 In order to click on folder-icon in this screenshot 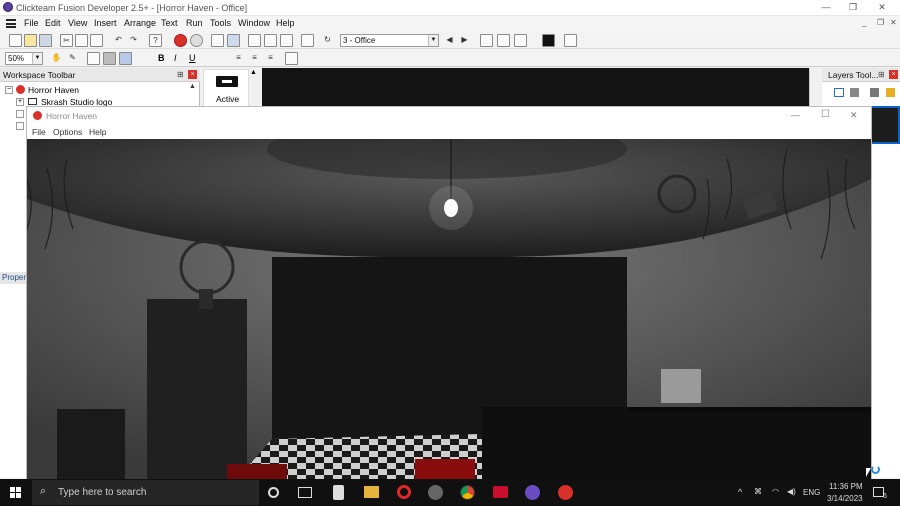, I will do `click(371, 492)`.